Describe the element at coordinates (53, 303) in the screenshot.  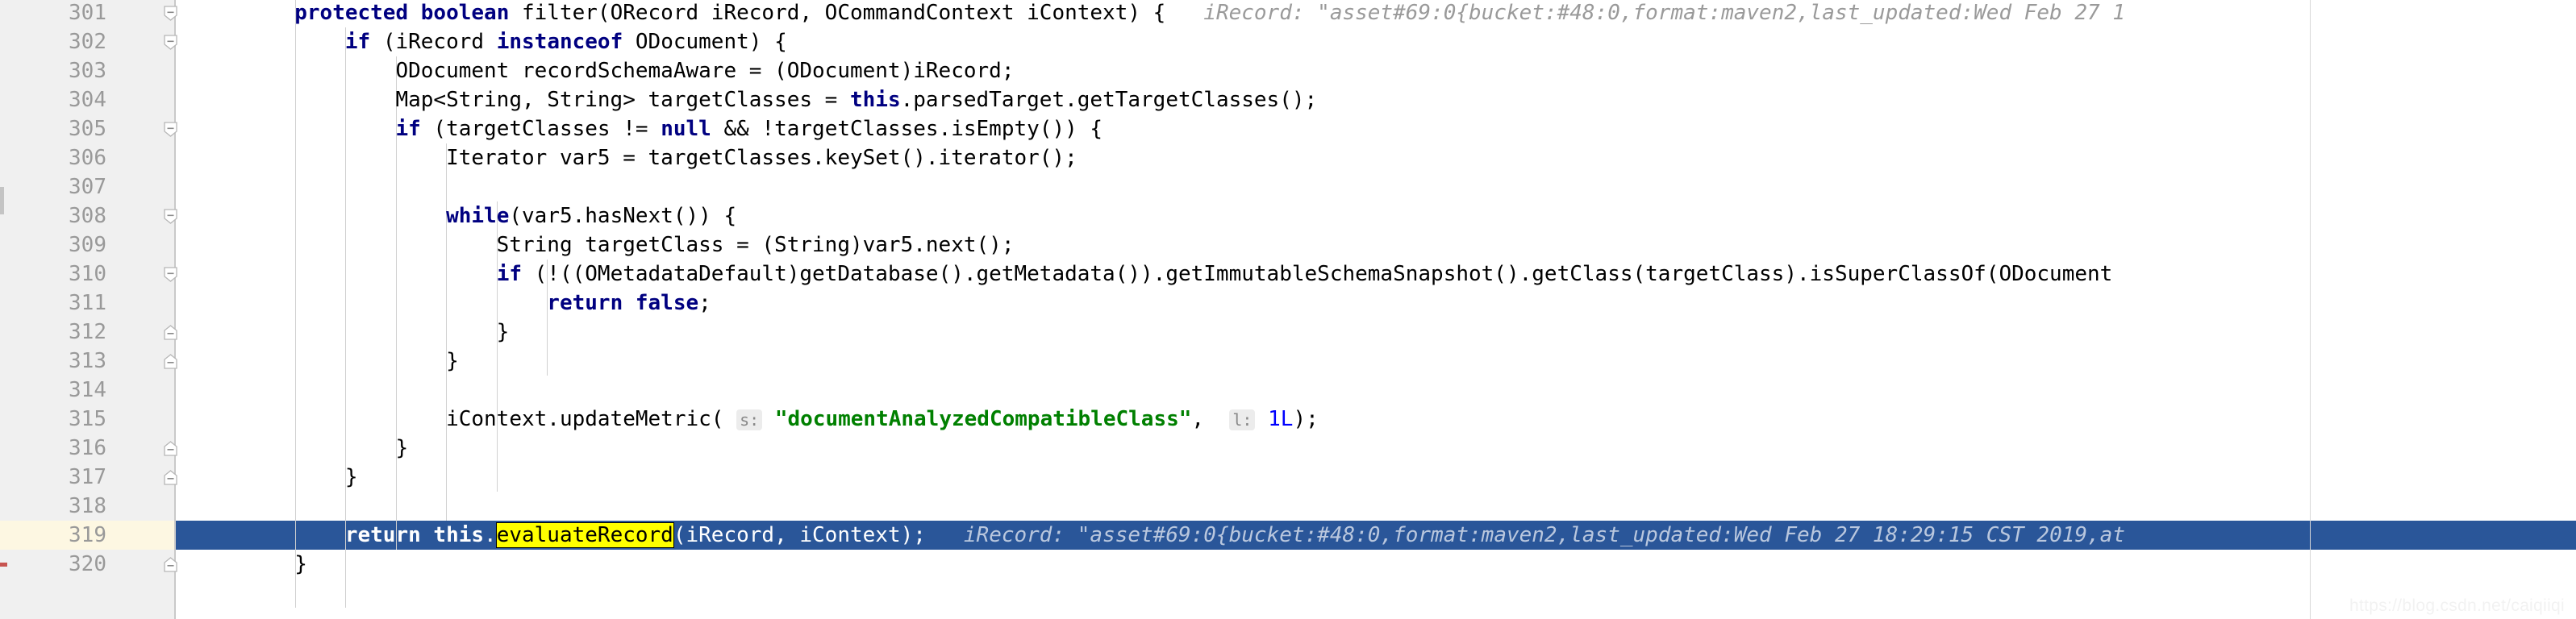
I see `line-number: 311` at that location.